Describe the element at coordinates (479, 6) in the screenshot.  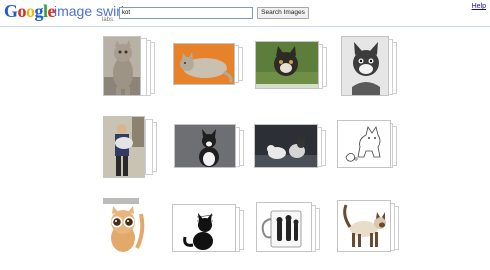
I see `help-link: Help` at that location.